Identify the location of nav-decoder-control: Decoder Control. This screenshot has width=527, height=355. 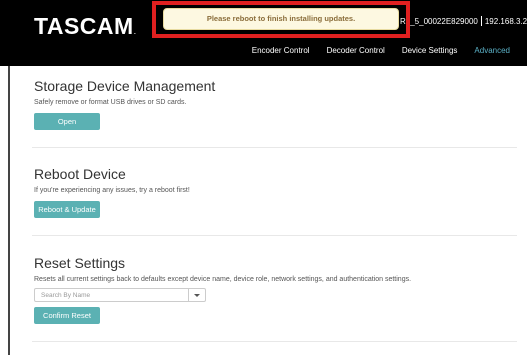
(356, 53).